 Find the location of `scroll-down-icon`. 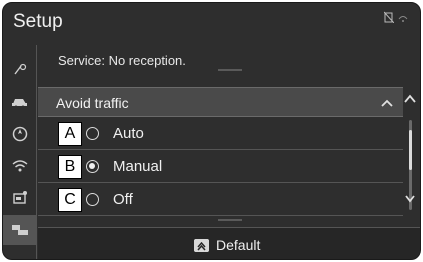

scroll-down-icon is located at coordinates (410, 199).